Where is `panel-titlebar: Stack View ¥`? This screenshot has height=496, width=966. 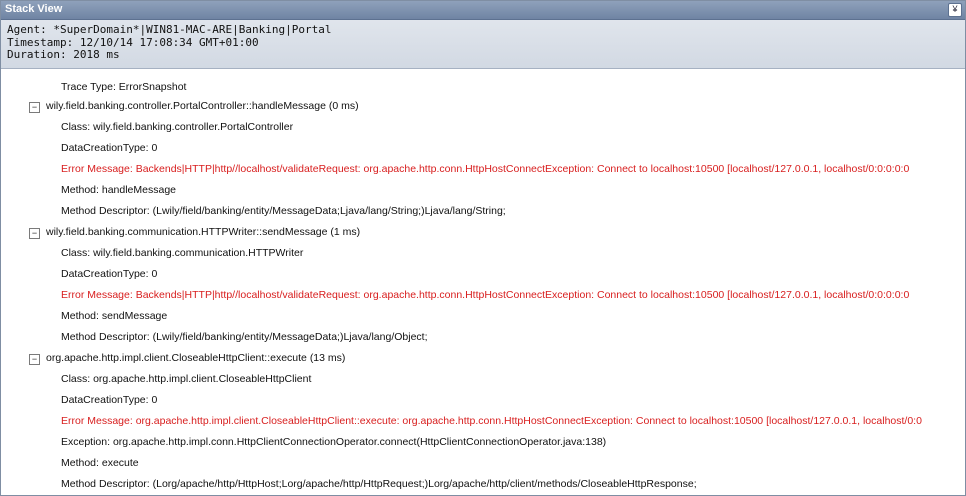
panel-titlebar: Stack View ¥ is located at coordinates (483, 10).